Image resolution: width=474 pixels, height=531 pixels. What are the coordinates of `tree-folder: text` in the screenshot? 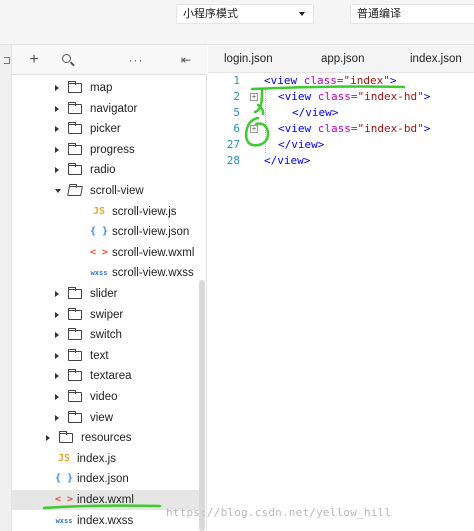 It's located at (107, 356).